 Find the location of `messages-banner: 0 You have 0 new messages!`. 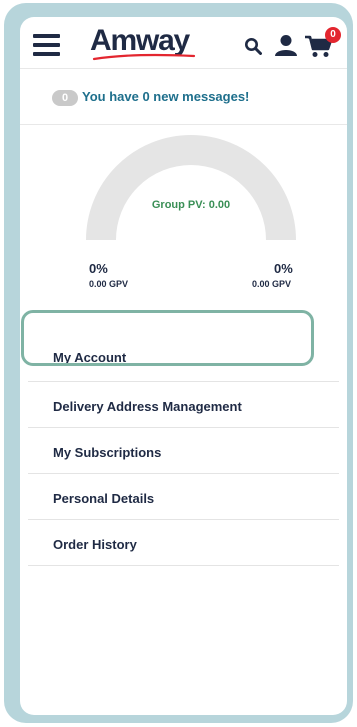

messages-banner: 0 You have 0 new messages! is located at coordinates (183, 97).